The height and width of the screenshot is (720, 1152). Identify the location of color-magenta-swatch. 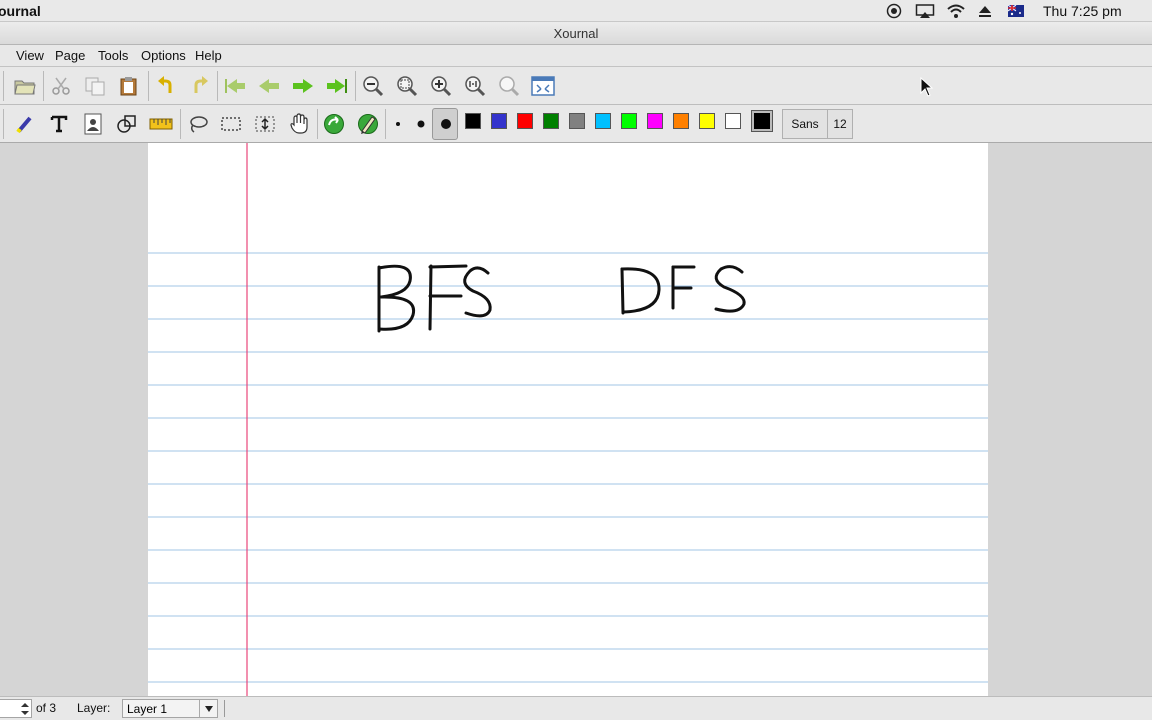
(655, 121).